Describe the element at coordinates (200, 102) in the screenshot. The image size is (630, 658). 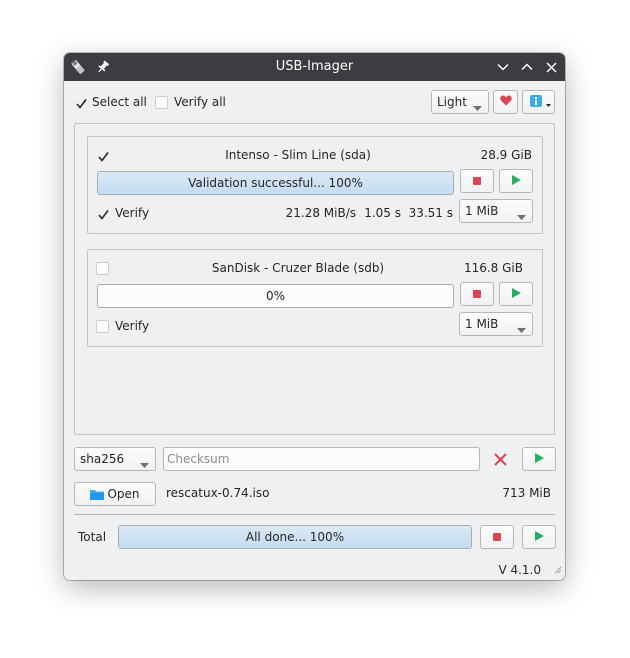
I see `verify-all-label: Verify all` at that location.